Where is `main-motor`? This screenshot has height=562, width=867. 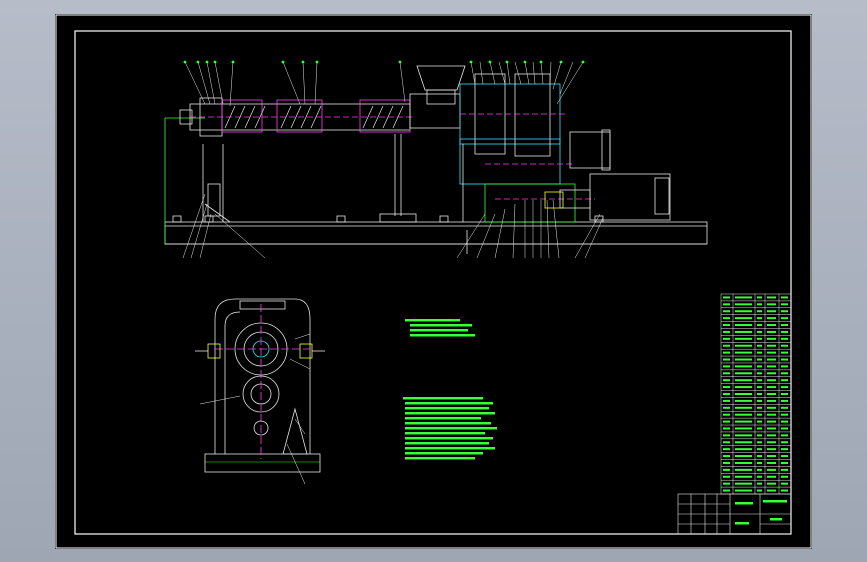 main-motor is located at coordinates (630, 197).